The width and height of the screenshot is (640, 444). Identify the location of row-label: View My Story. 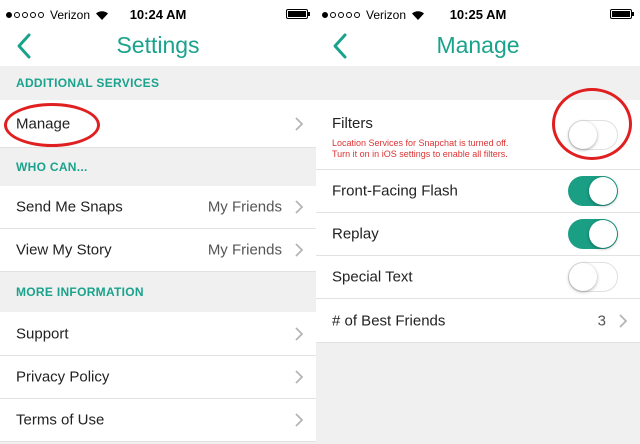
(64, 250).